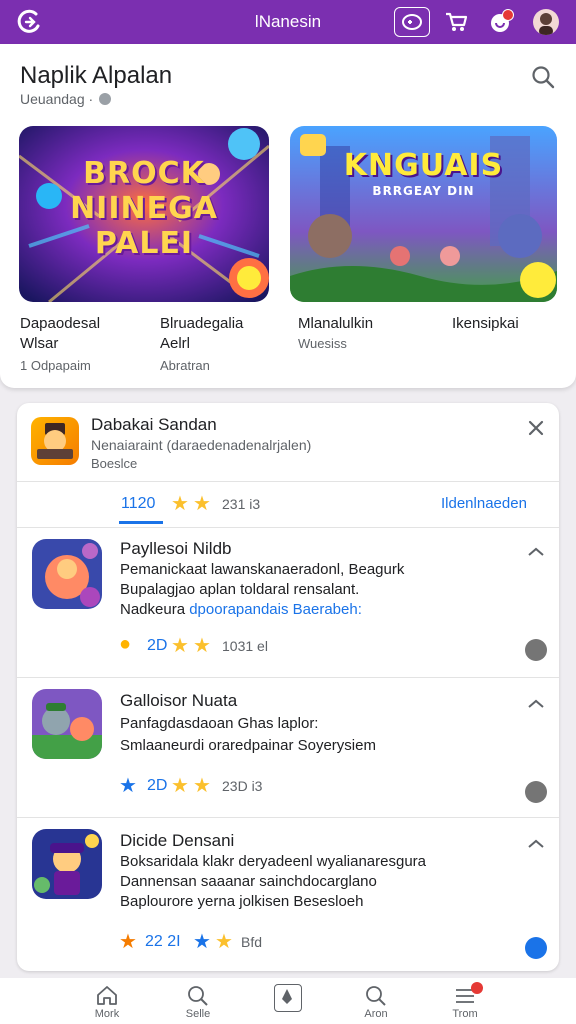  What do you see at coordinates (185, 365) in the screenshot?
I see `game-meta-2: Abratran` at bounding box center [185, 365].